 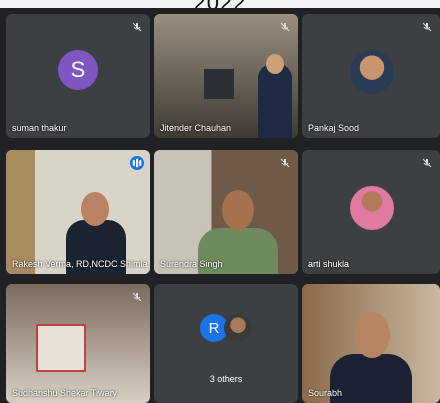 I want to click on participant-tile-active: Rakesh Verma, RD,NCDC Shimla, so click(x=78, y=212).